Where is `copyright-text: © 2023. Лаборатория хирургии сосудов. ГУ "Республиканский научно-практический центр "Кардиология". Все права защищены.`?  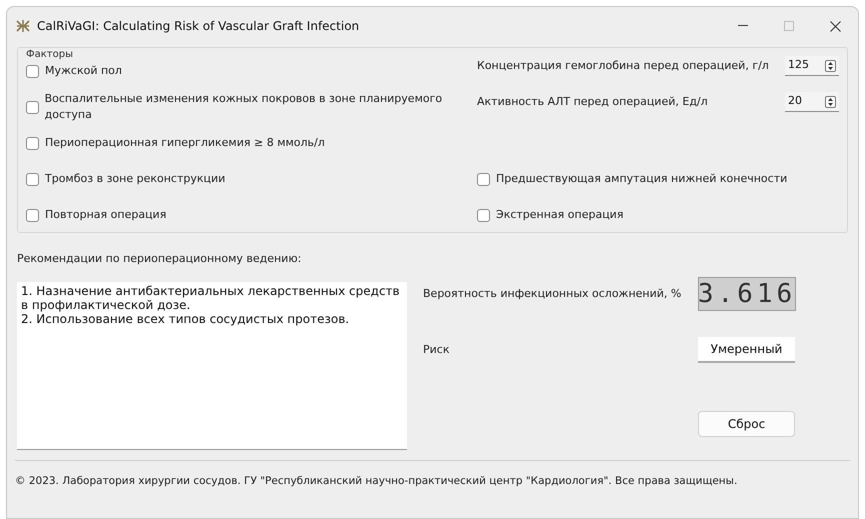
copyright-text: © 2023. Лаборатория хирургии сосудов. ГУ "Республиканский научно-практический центр "Кардиология". Все права защищены. is located at coordinates (376, 480).